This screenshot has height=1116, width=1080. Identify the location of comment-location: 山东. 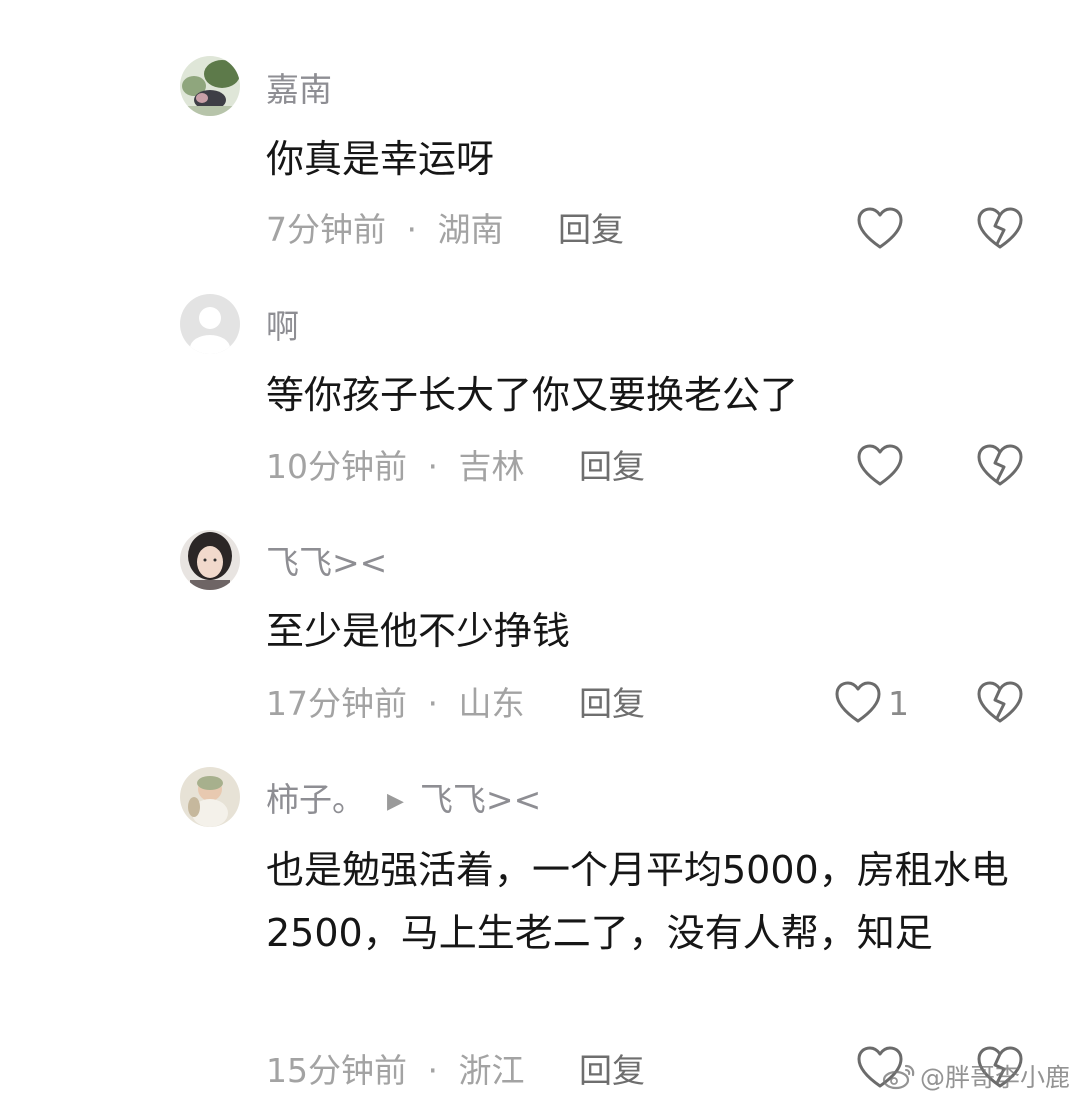
(491, 703).